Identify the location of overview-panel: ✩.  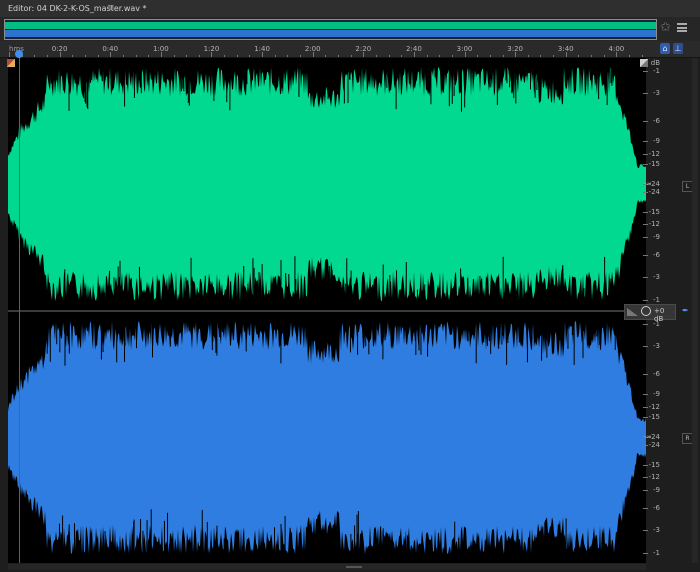
(350, 29).